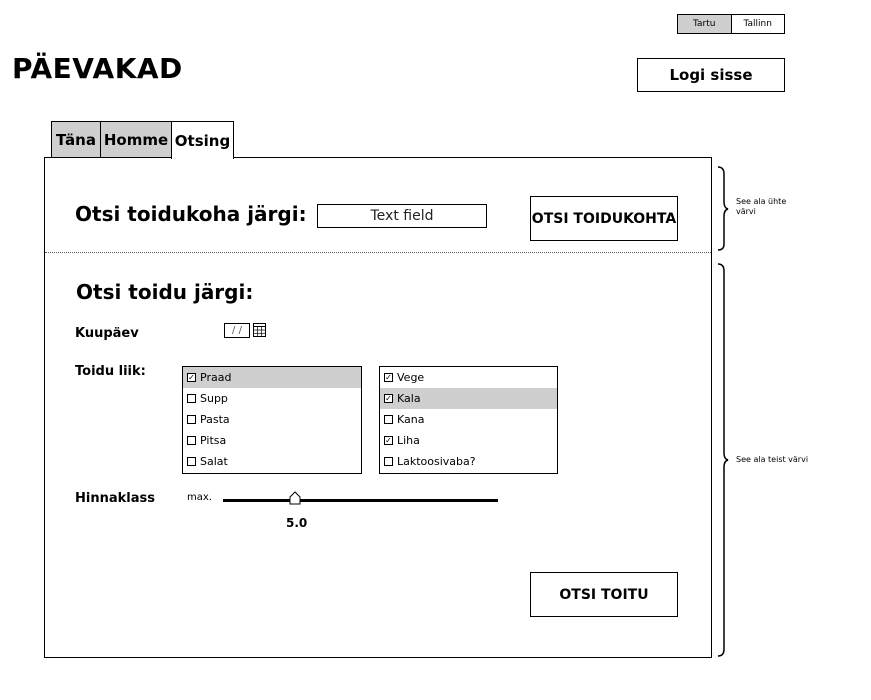 Image resolution: width=871 pixels, height=700 pixels. What do you see at coordinates (723, 208) in the screenshot?
I see `top-section-brace-icon` at bounding box center [723, 208].